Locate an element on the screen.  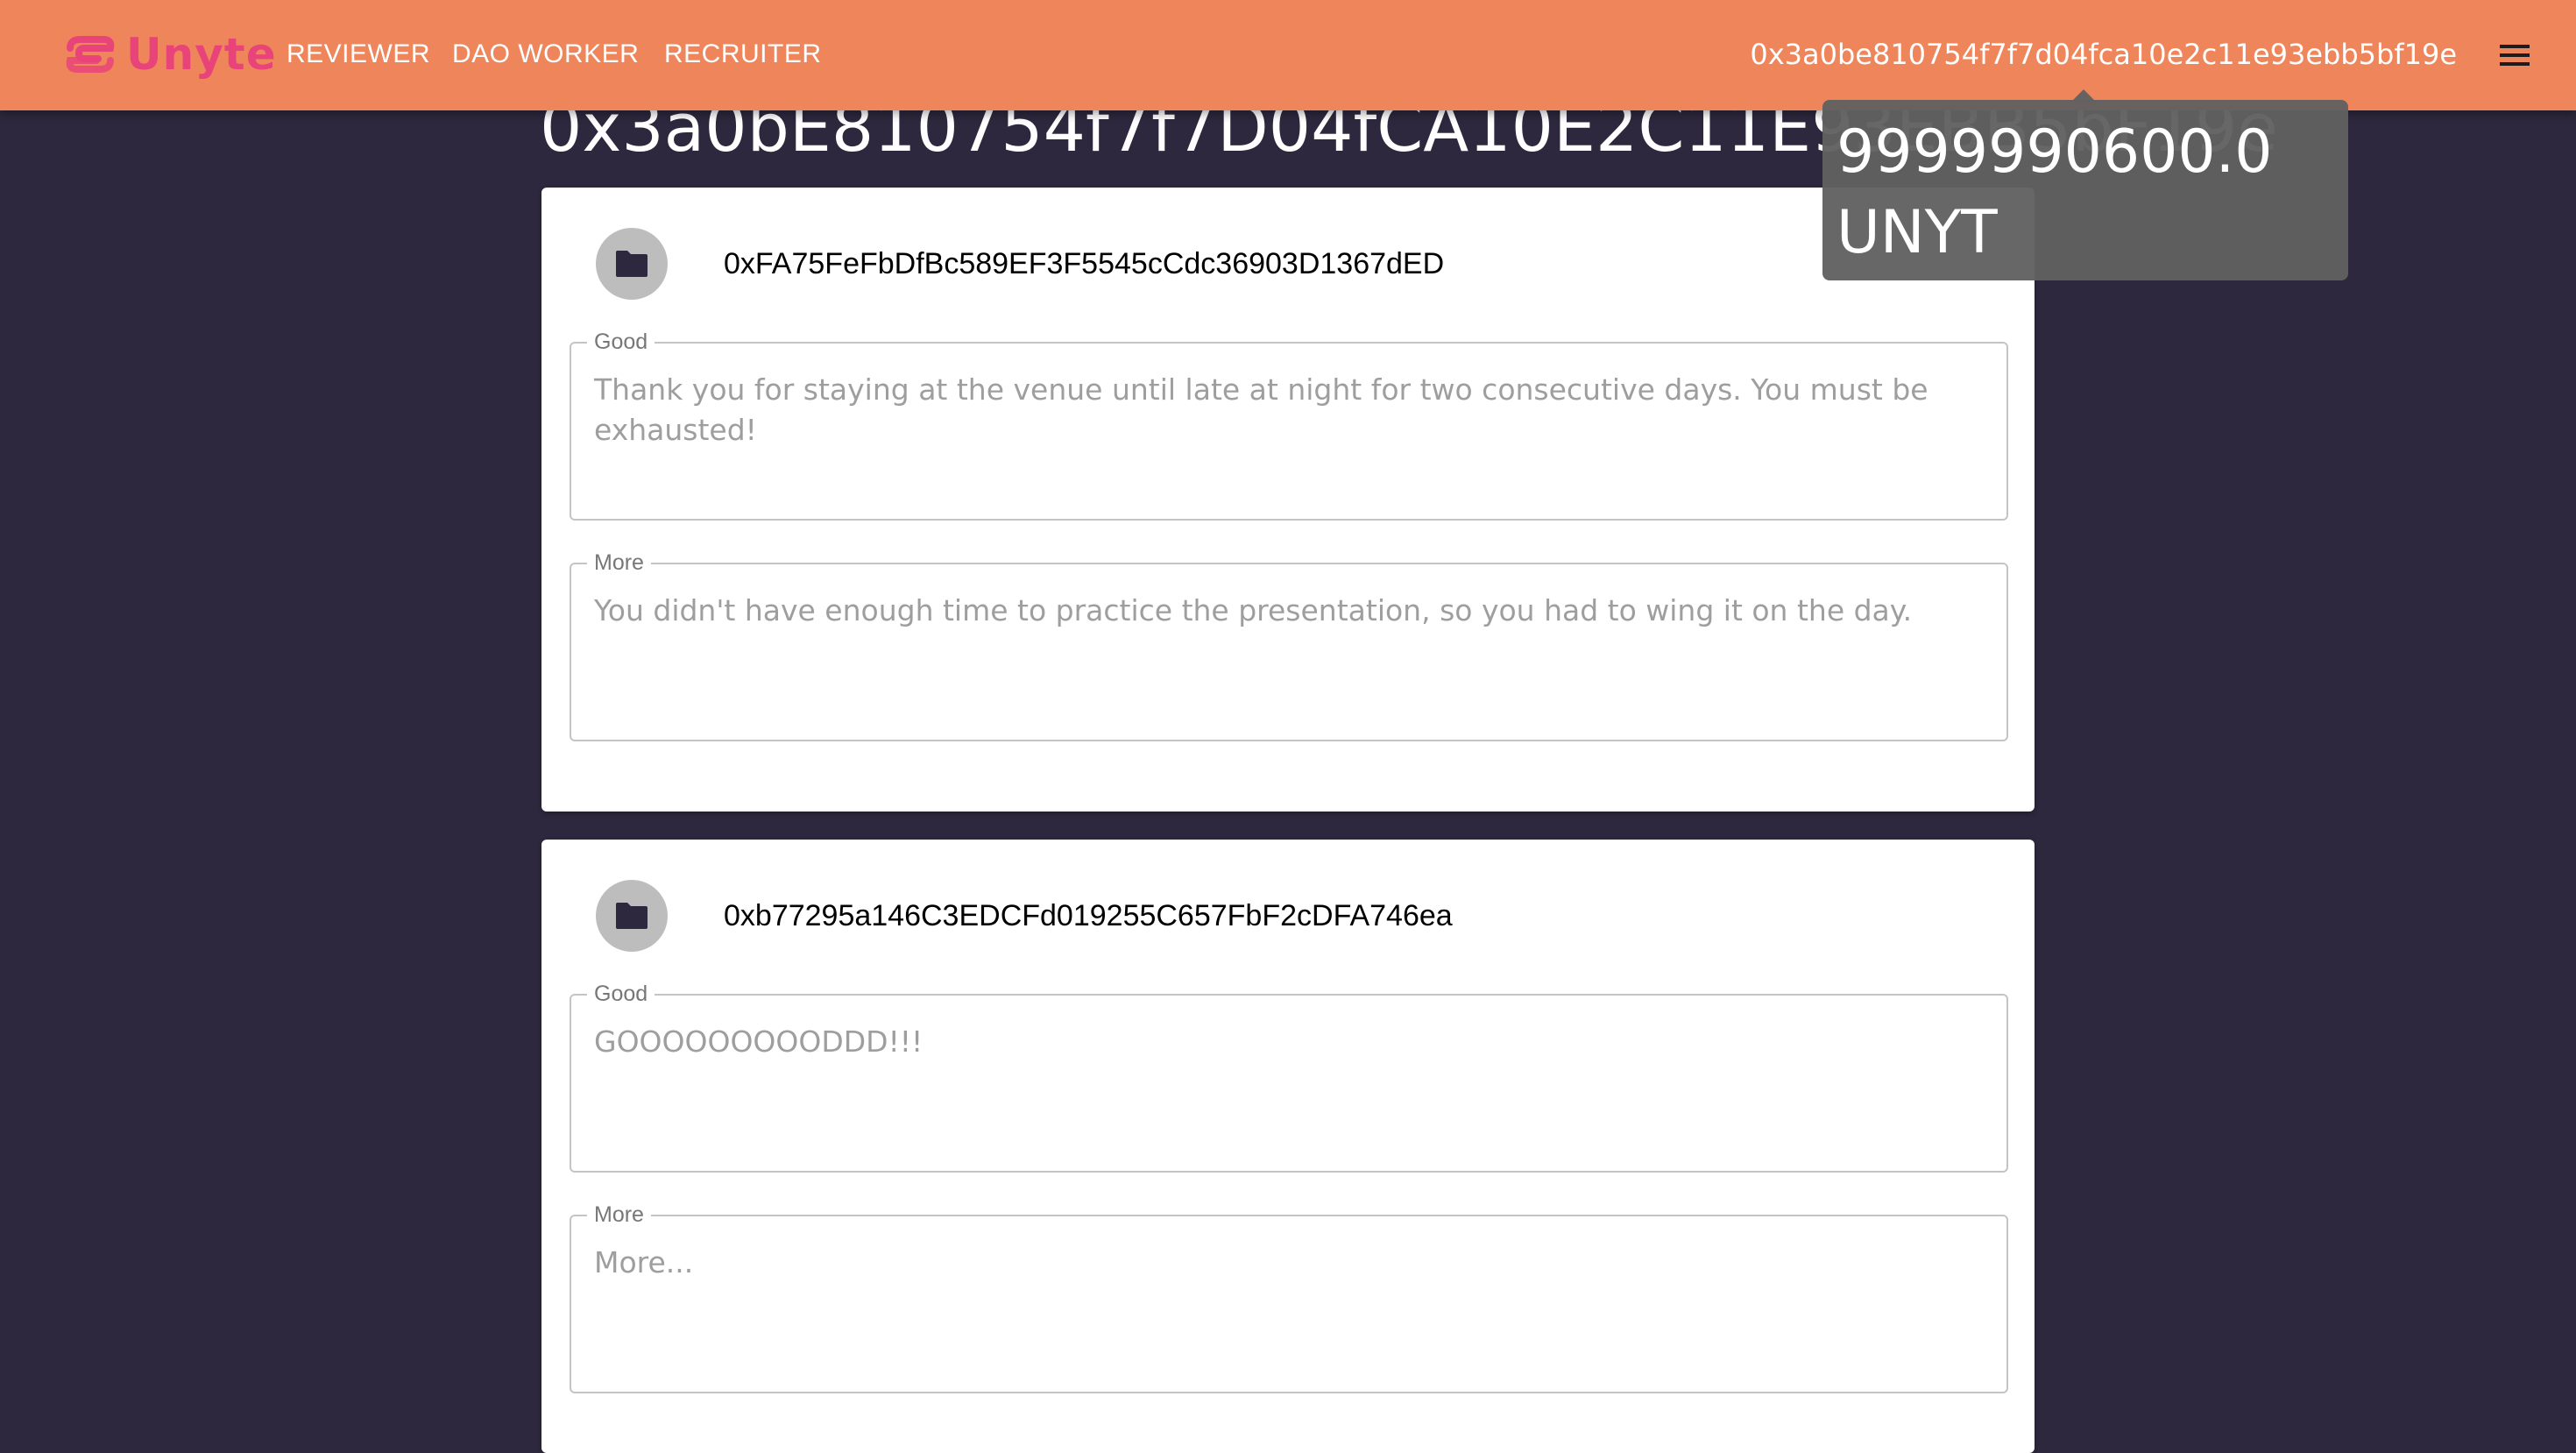
good-text: GOOOOOOOOODDD!!! is located at coordinates (1290, 1042).